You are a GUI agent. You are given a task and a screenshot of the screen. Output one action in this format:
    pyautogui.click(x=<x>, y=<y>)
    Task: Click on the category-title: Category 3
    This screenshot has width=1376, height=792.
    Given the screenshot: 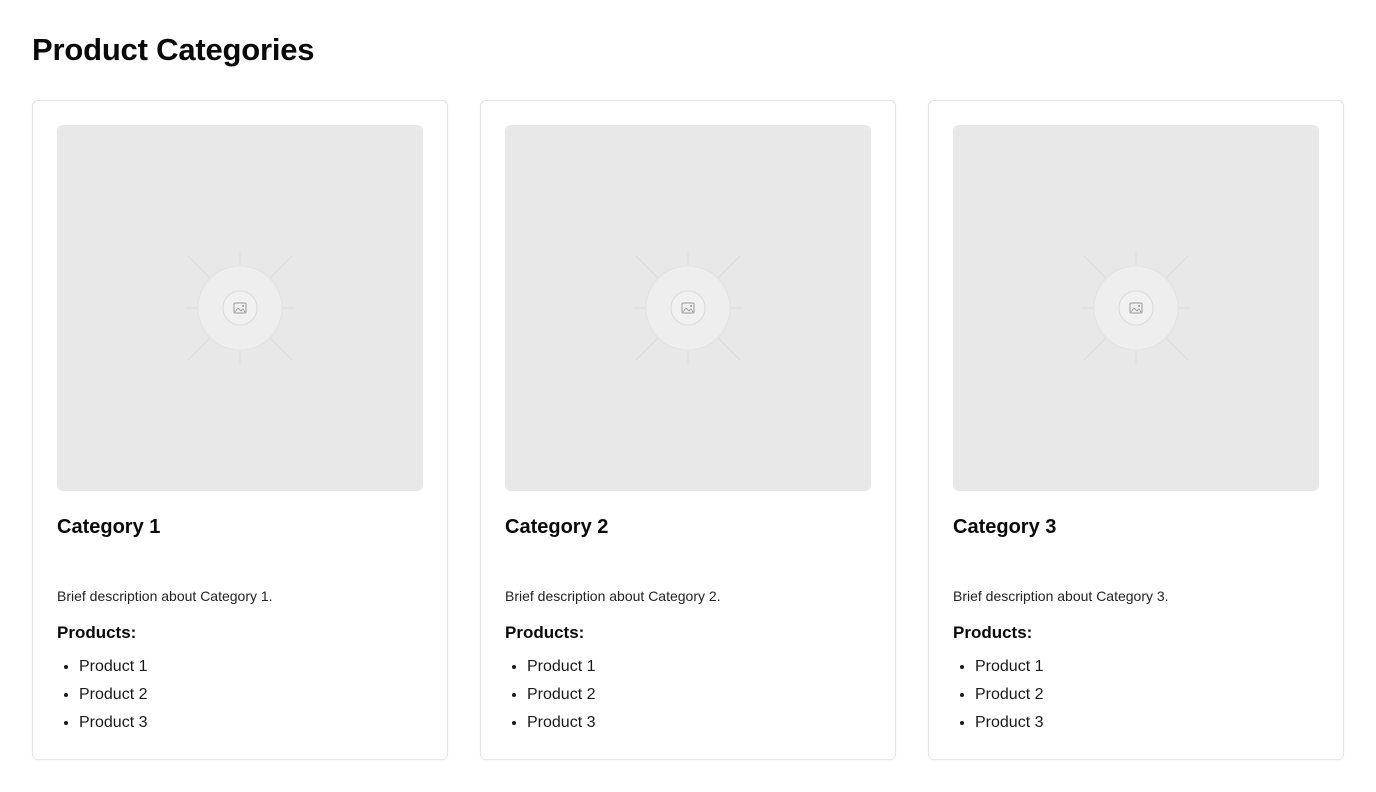 What is the action you would take?
    pyautogui.click(x=1005, y=527)
    